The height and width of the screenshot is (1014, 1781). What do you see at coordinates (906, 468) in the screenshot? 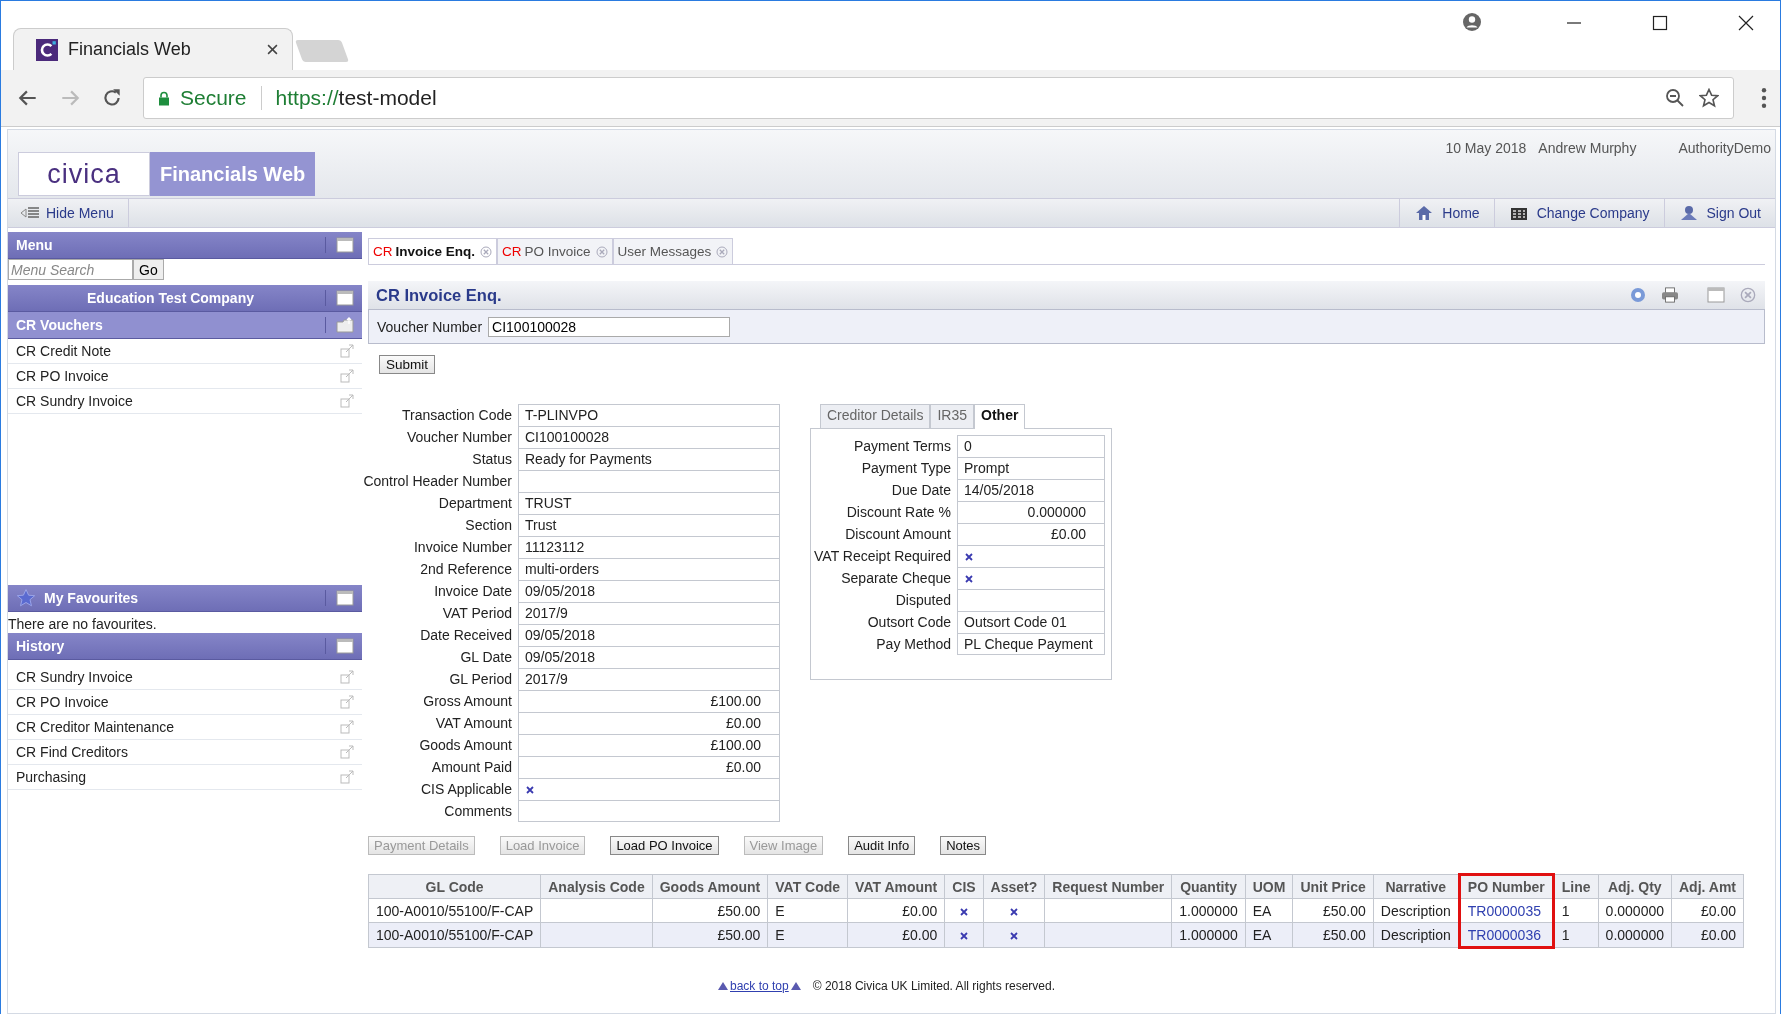
I see `field-label: Payment Type` at bounding box center [906, 468].